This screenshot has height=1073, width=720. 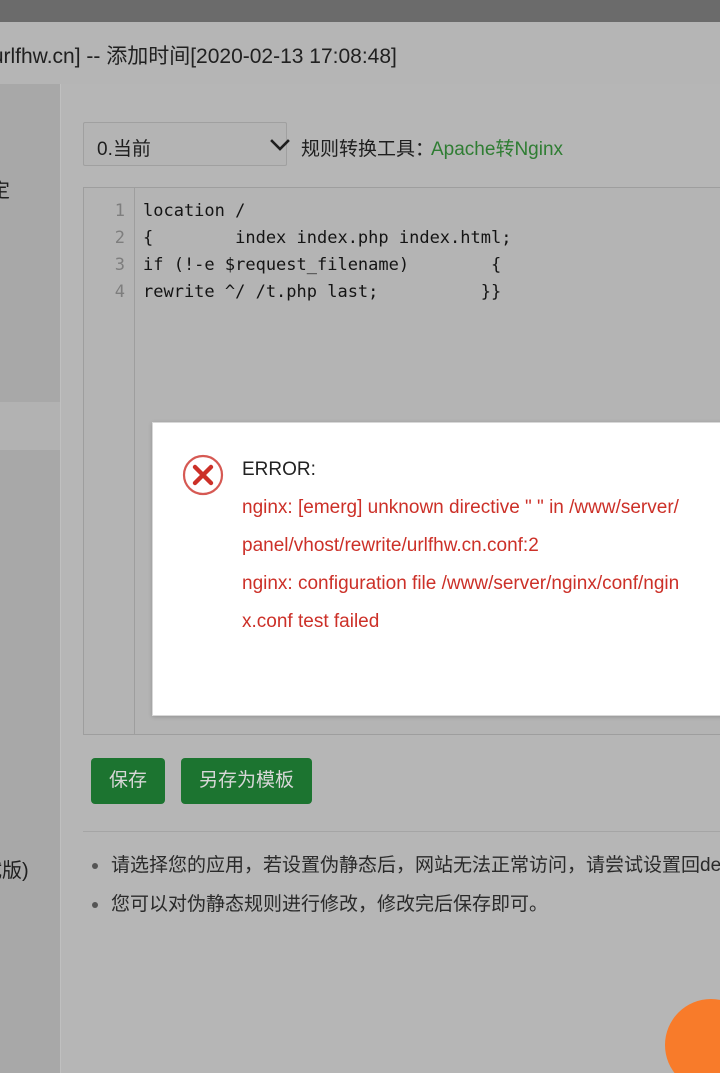 I want to click on line-number: 3, so click(x=119, y=265).